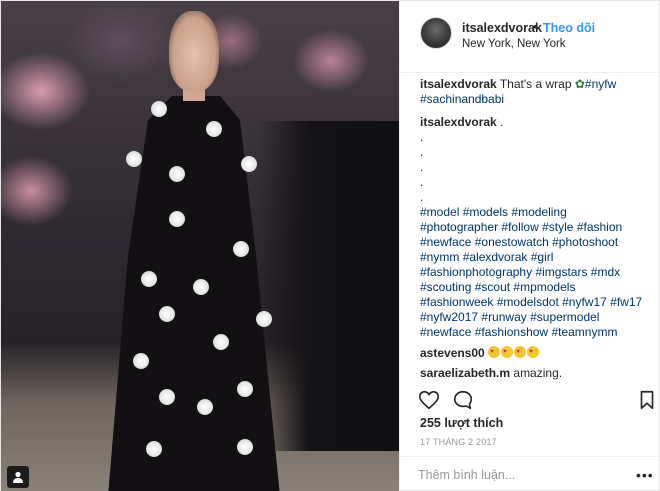  I want to click on hashtag-link: #nymm, so click(439, 257).